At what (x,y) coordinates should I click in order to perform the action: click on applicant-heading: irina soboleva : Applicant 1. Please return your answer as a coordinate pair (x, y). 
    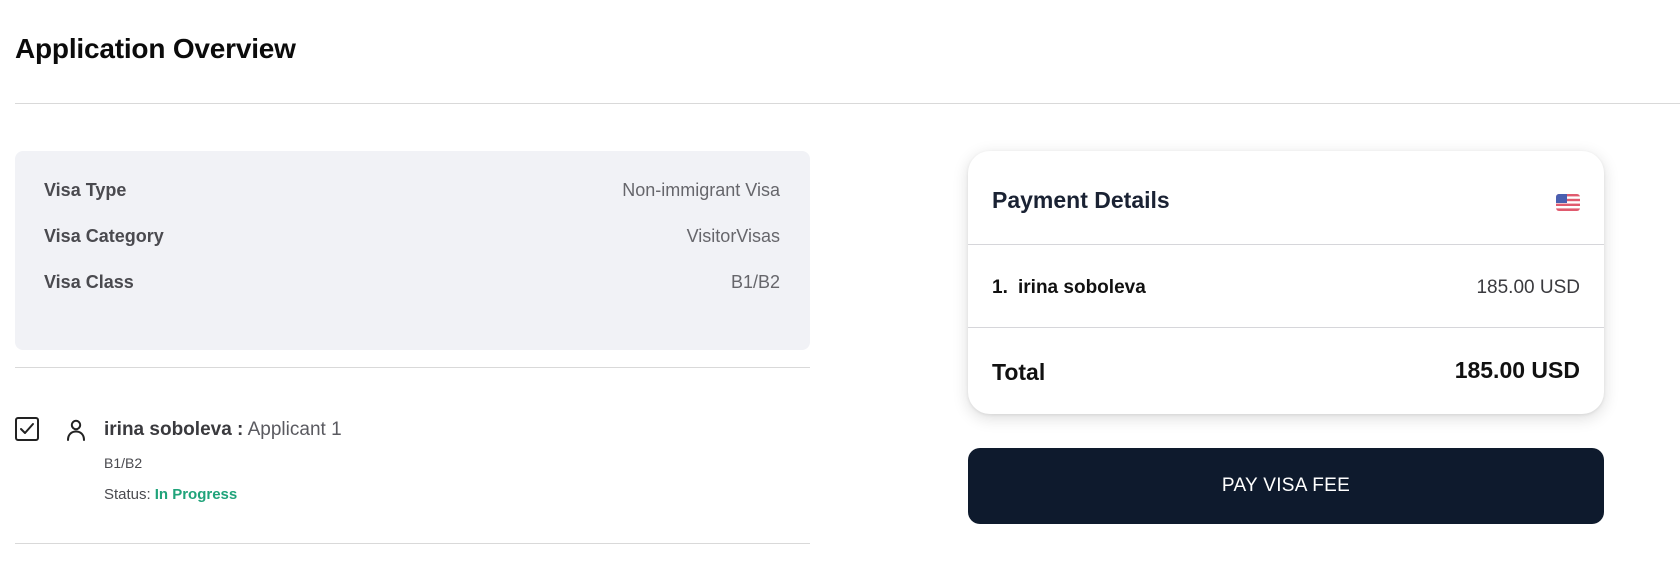
    Looking at the image, I should click on (223, 430).